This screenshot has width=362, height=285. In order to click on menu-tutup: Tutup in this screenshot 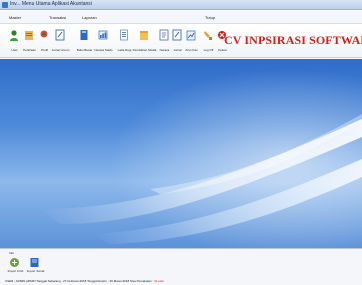, I will do `click(210, 17)`.